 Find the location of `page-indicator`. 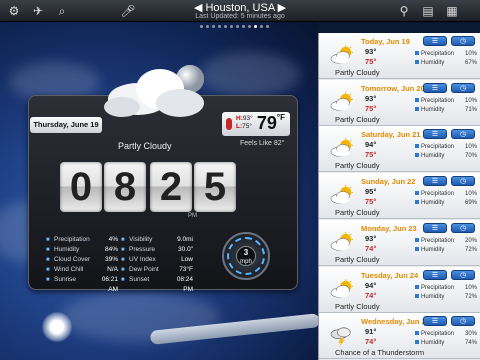

page-indicator is located at coordinates (260, 28).